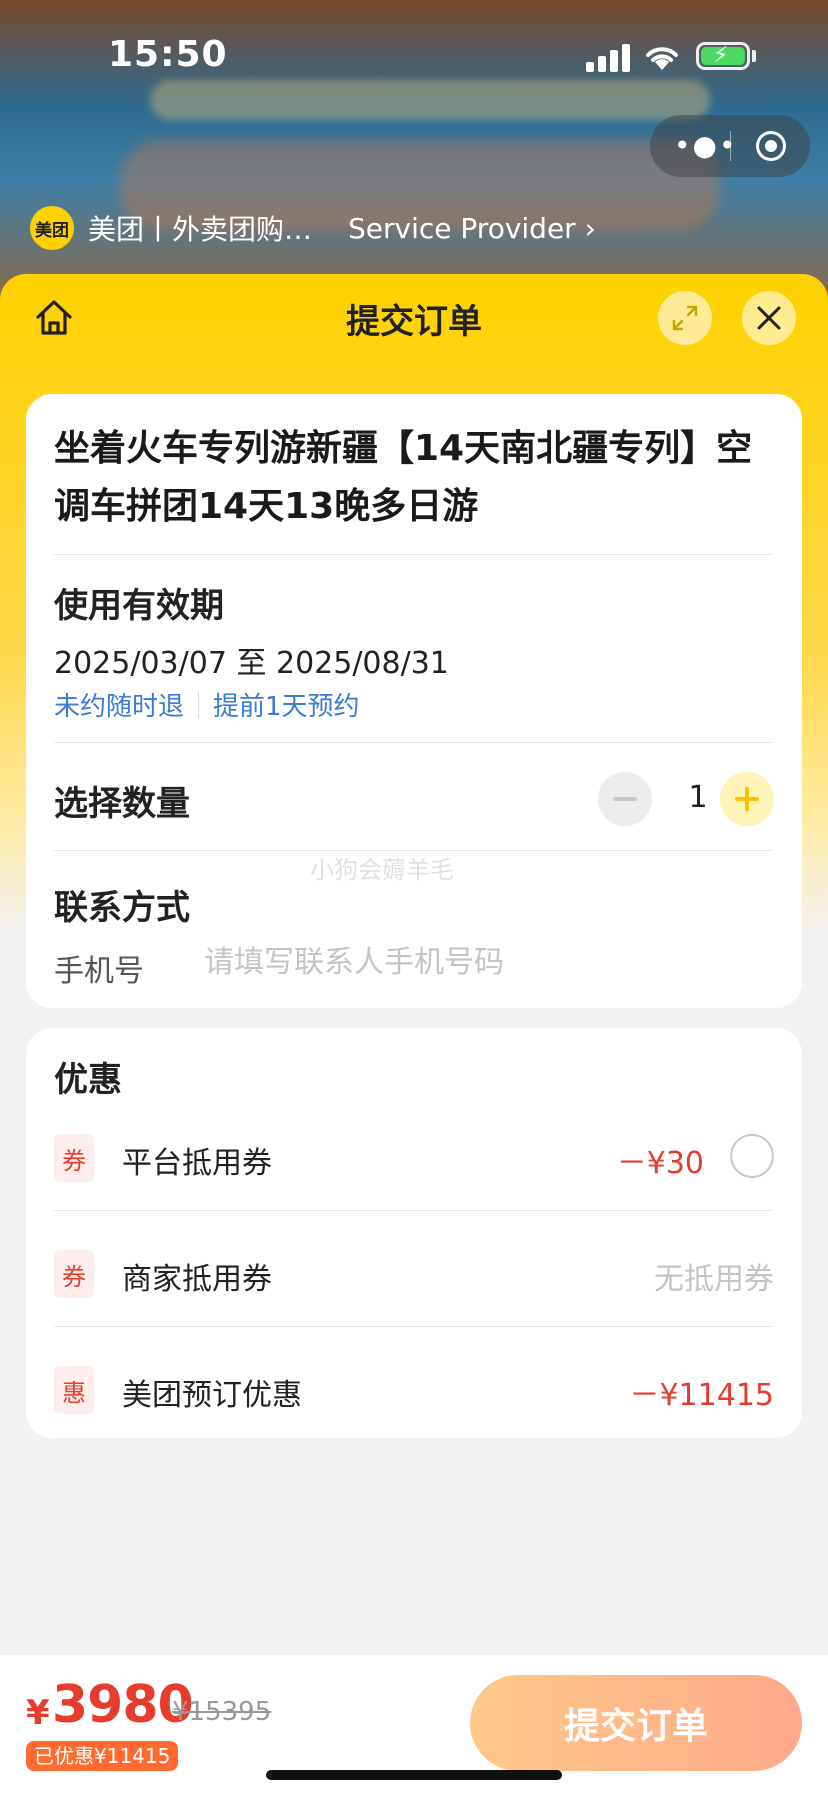 The image size is (828, 1795). What do you see at coordinates (286, 707) in the screenshot?
I see `tag-reservation: 提前1天预约` at bounding box center [286, 707].